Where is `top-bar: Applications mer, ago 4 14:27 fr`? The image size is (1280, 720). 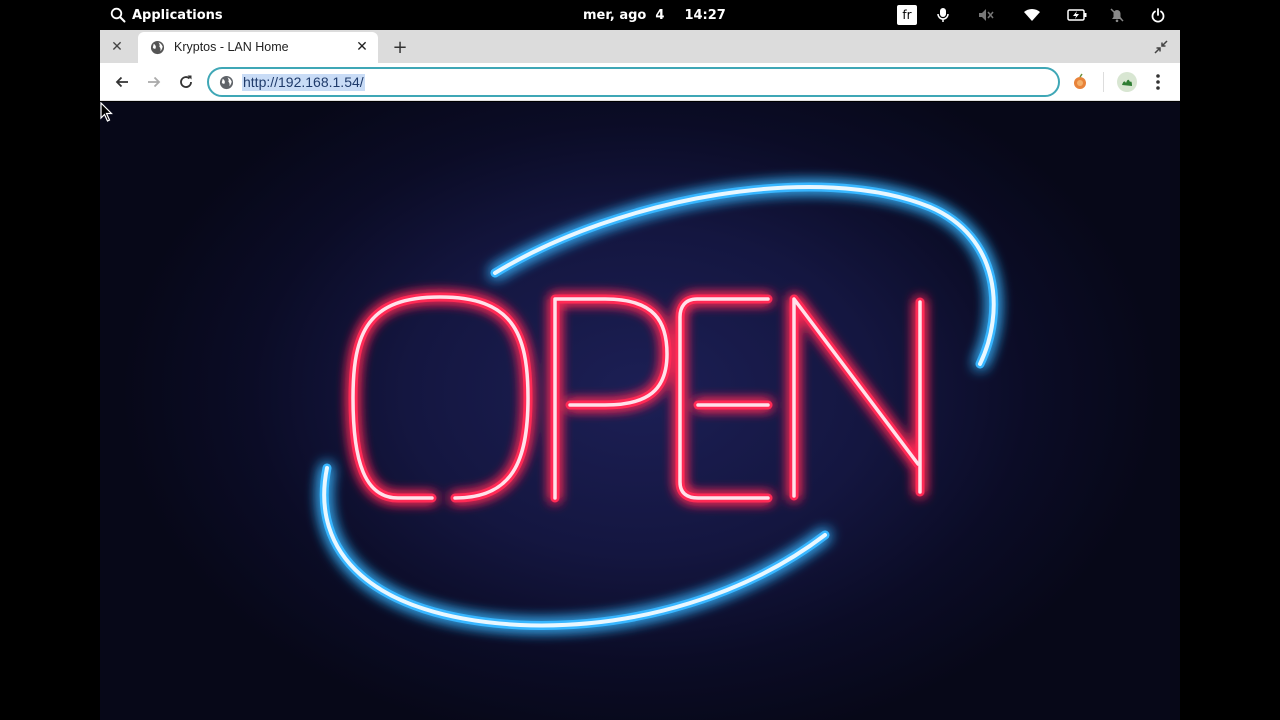 top-bar: Applications mer, ago 4 14:27 fr is located at coordinates (640, 15).